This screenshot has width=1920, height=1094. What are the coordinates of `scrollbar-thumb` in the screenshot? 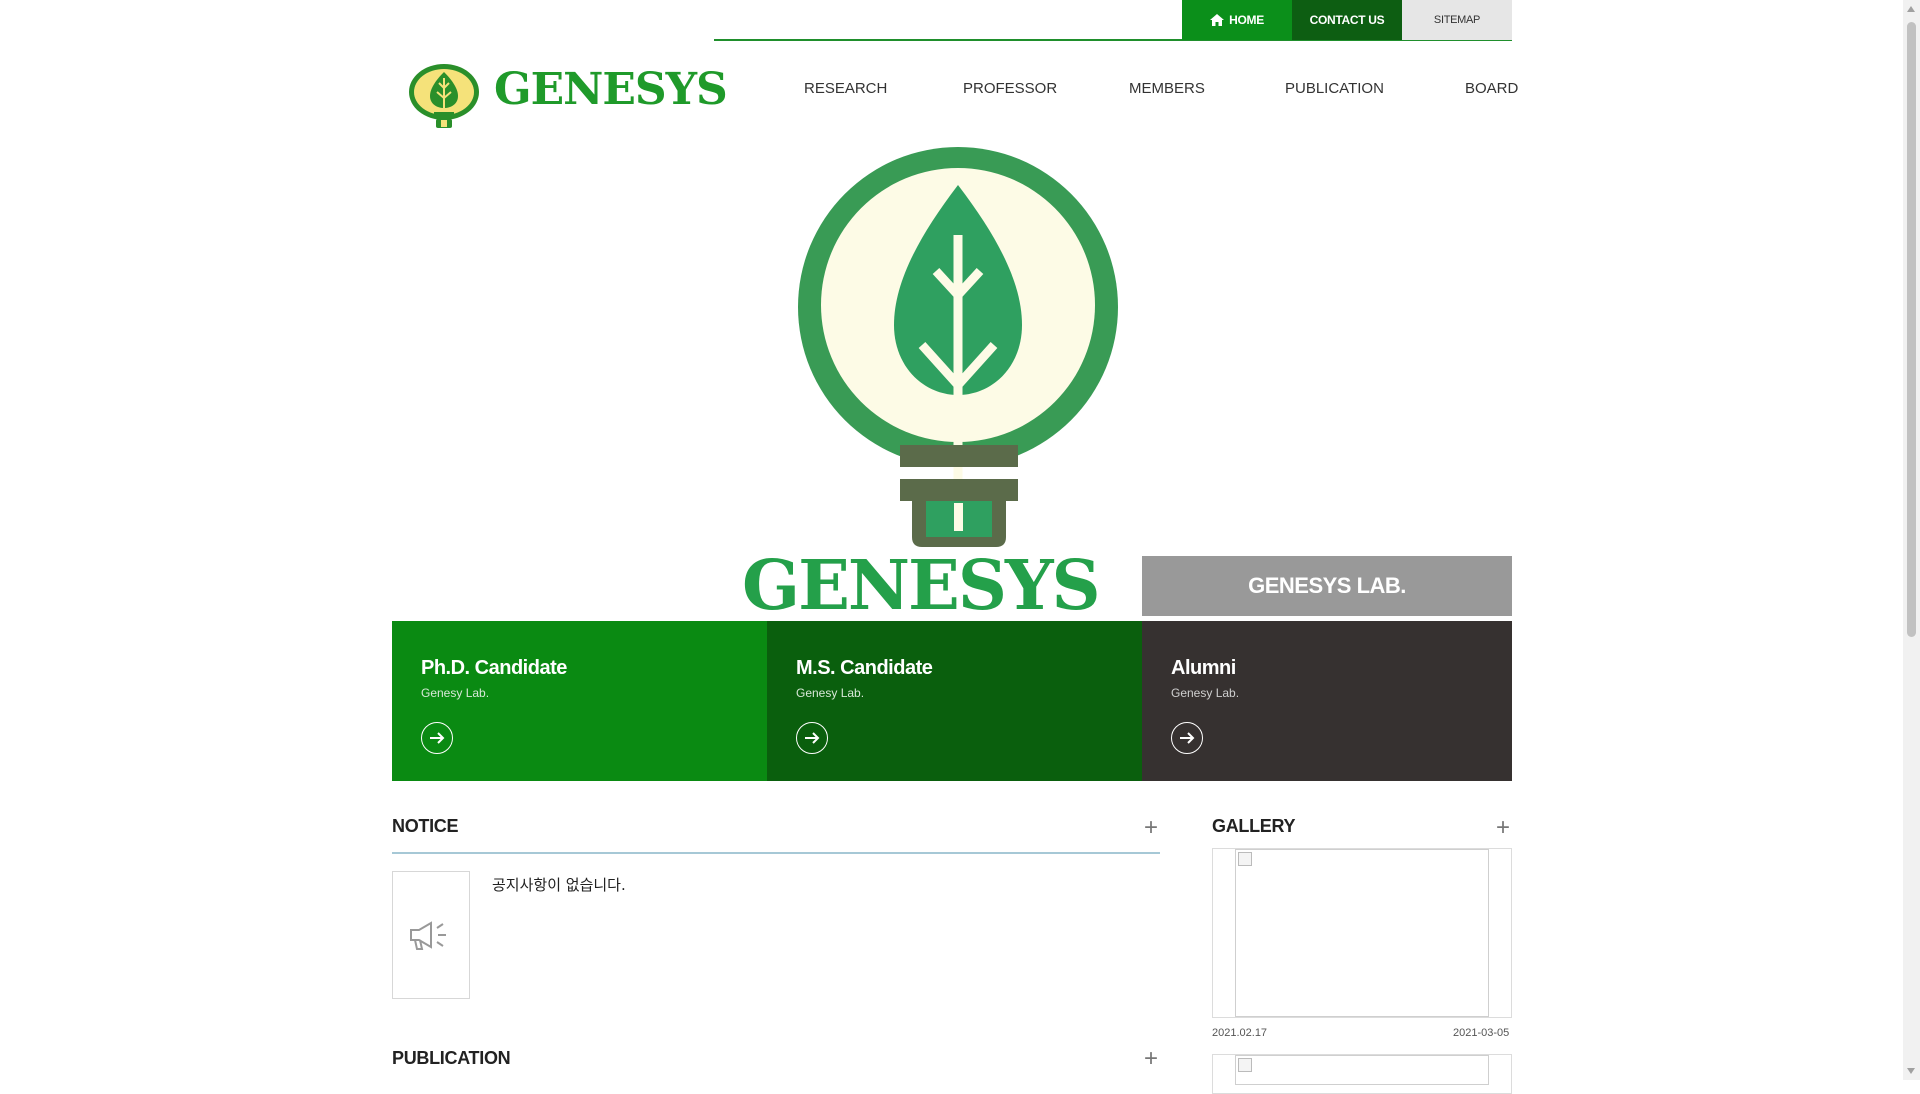 It's located at (1911, 329).